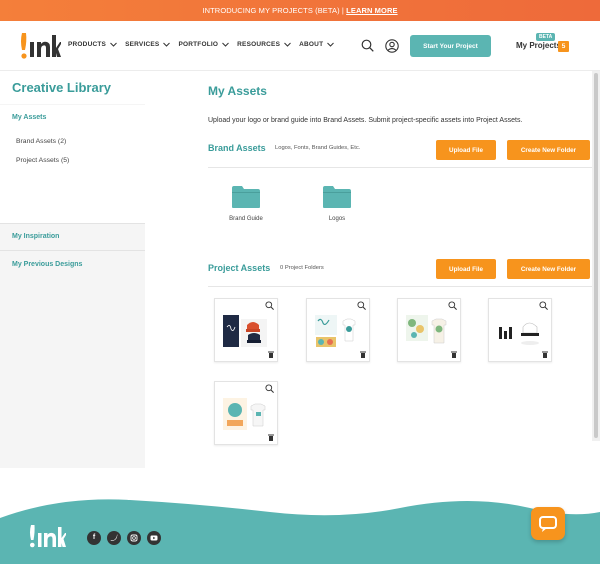  What do you see at coordinates (318, 148) in the screenshot?
I see `brand-assets-note: Logos, Fonts, Brand Guides, Etc.` at bounding box center [318, 148].